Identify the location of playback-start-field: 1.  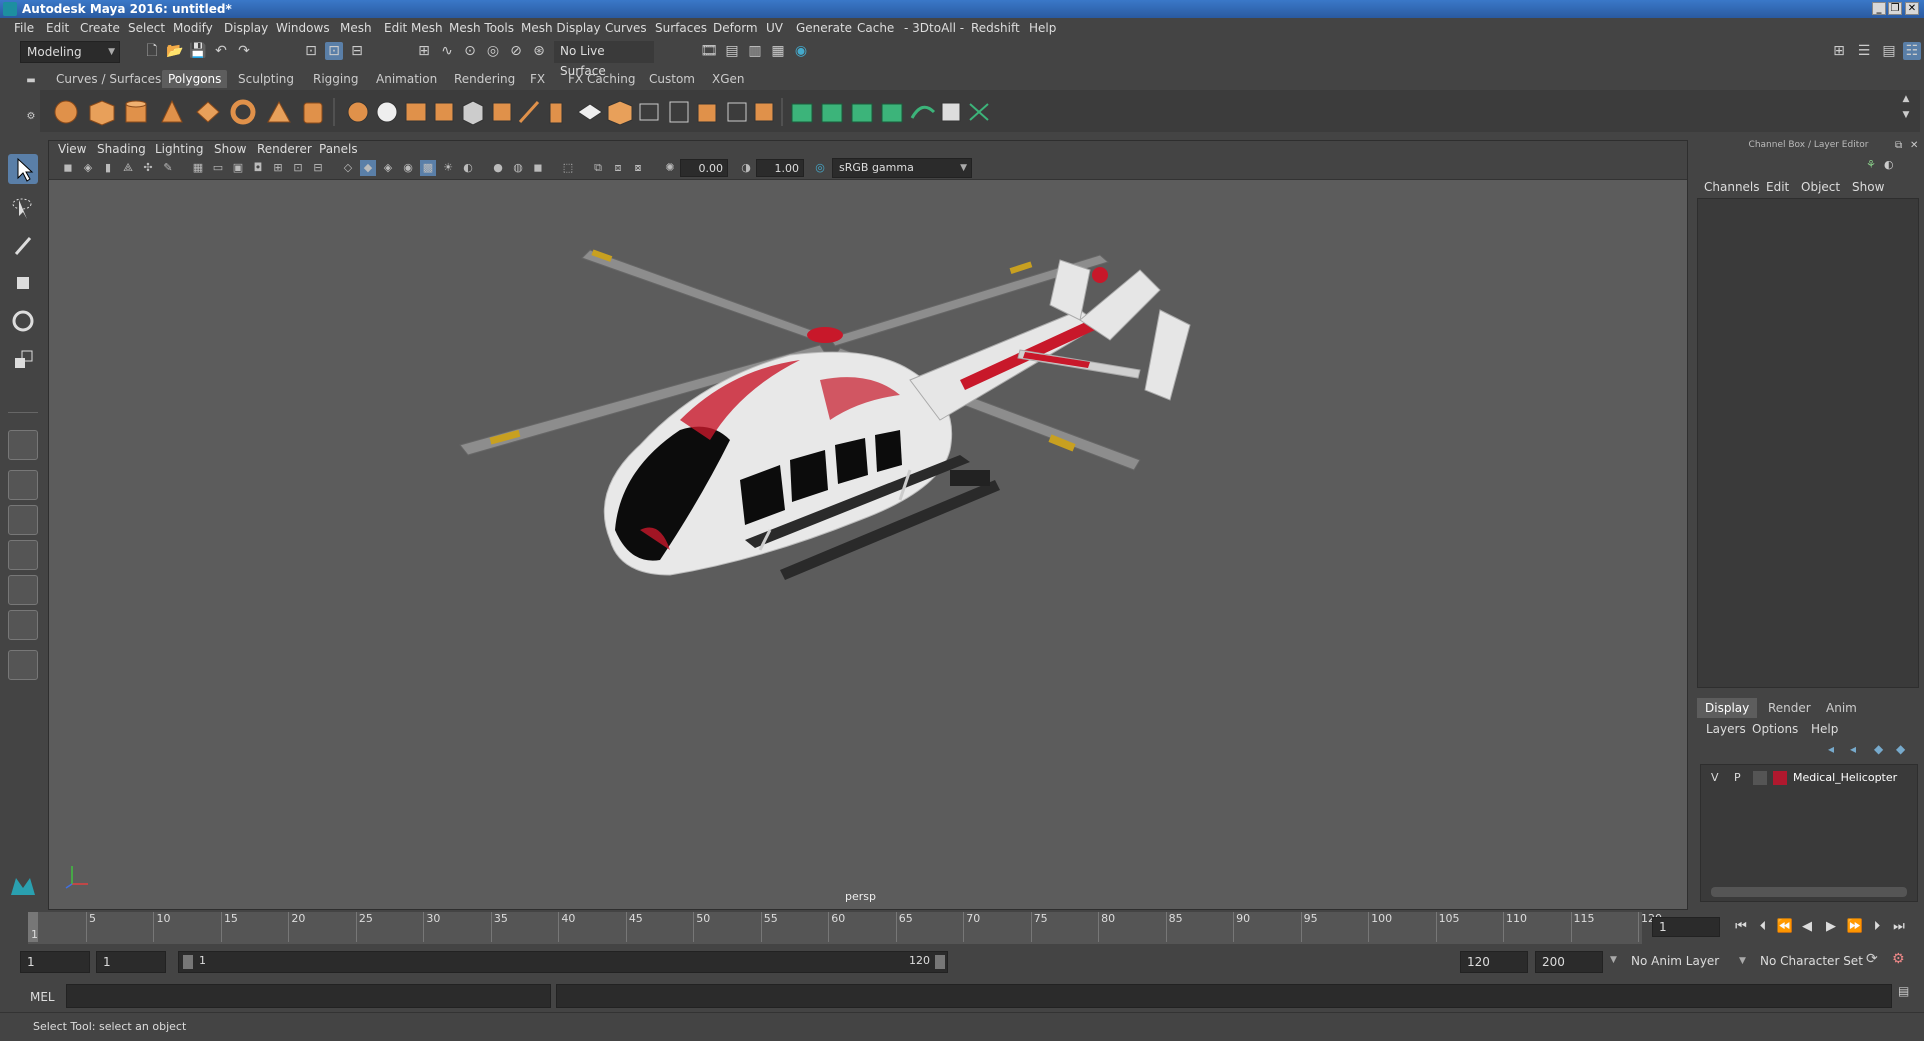
(131, 962).